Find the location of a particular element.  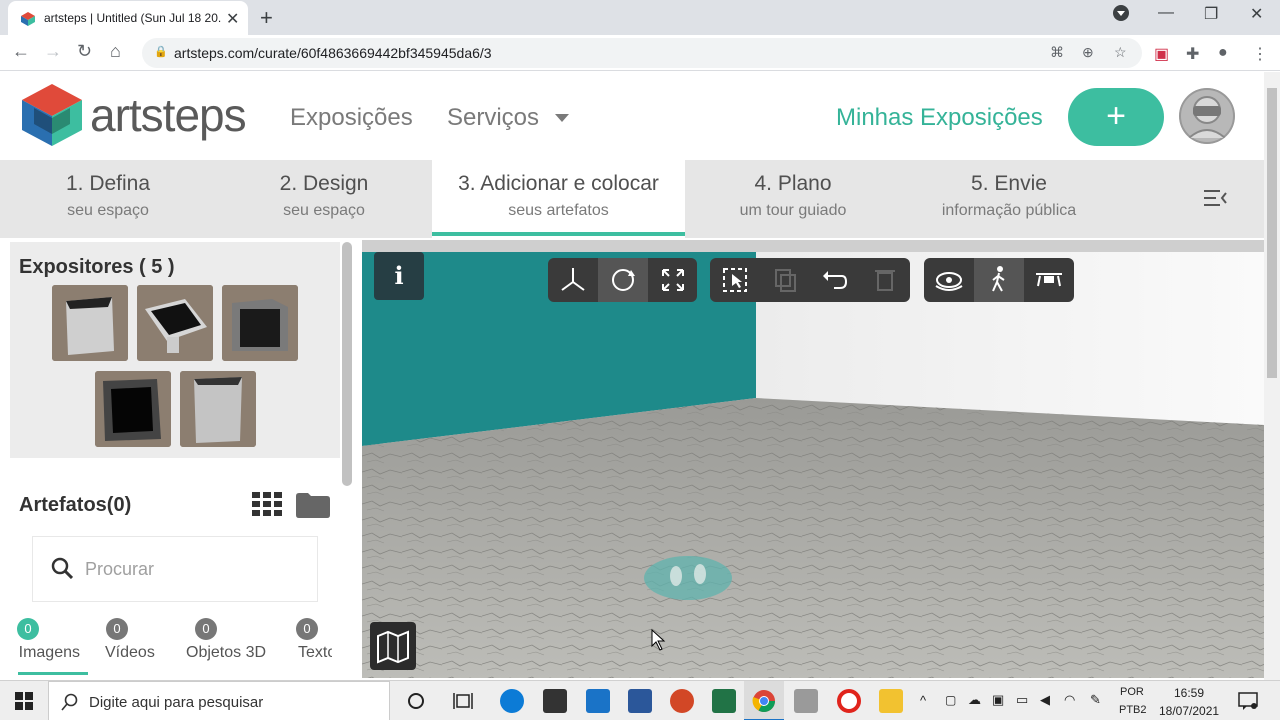

move-axes-icon is located at coordinates (573, 279).